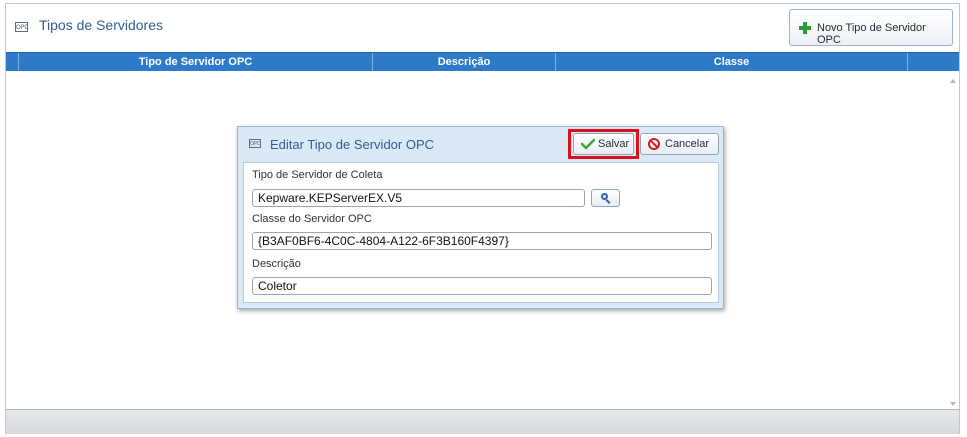 Image resolution: width=967 pixels, height=437 pixels. Describe the element at coordinates (953, 404) in the screenshot. I see `scroll-down-arrow-icon` at that location.